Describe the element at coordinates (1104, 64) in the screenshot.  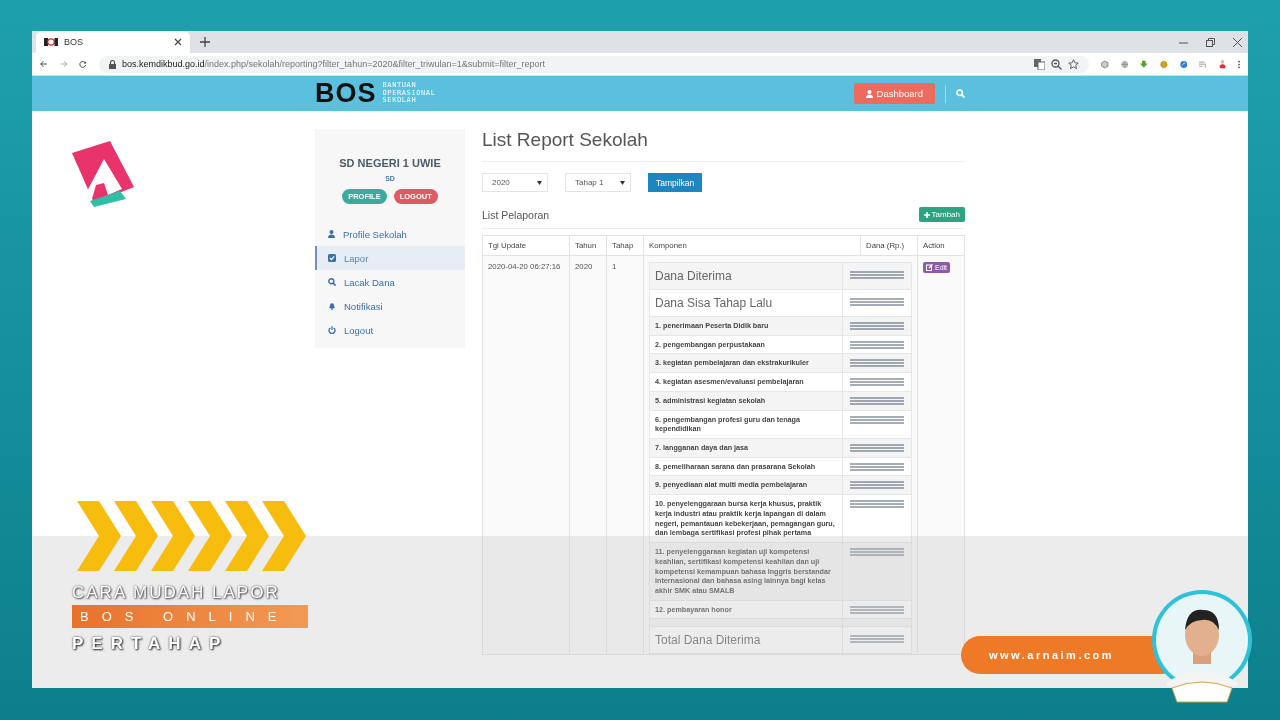
I see `cube-icon` at that location.